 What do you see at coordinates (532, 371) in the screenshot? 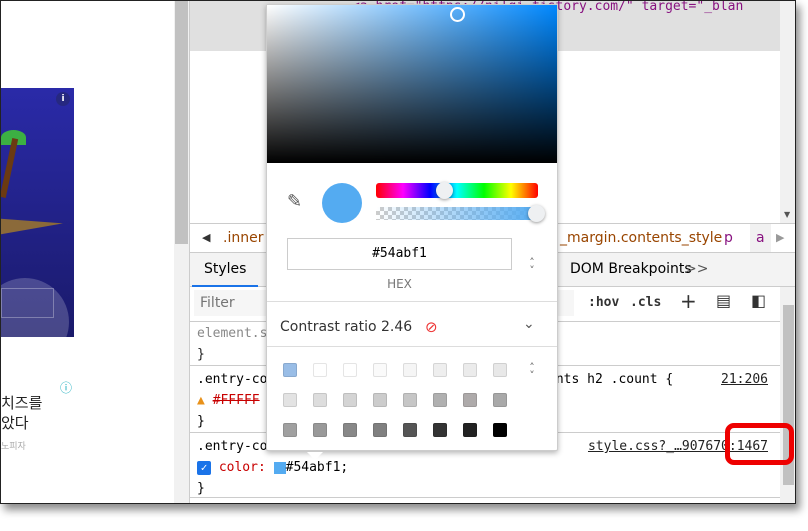
I see `palette-switch-icon: ˄ ˅` at bounding box center [532, 371].